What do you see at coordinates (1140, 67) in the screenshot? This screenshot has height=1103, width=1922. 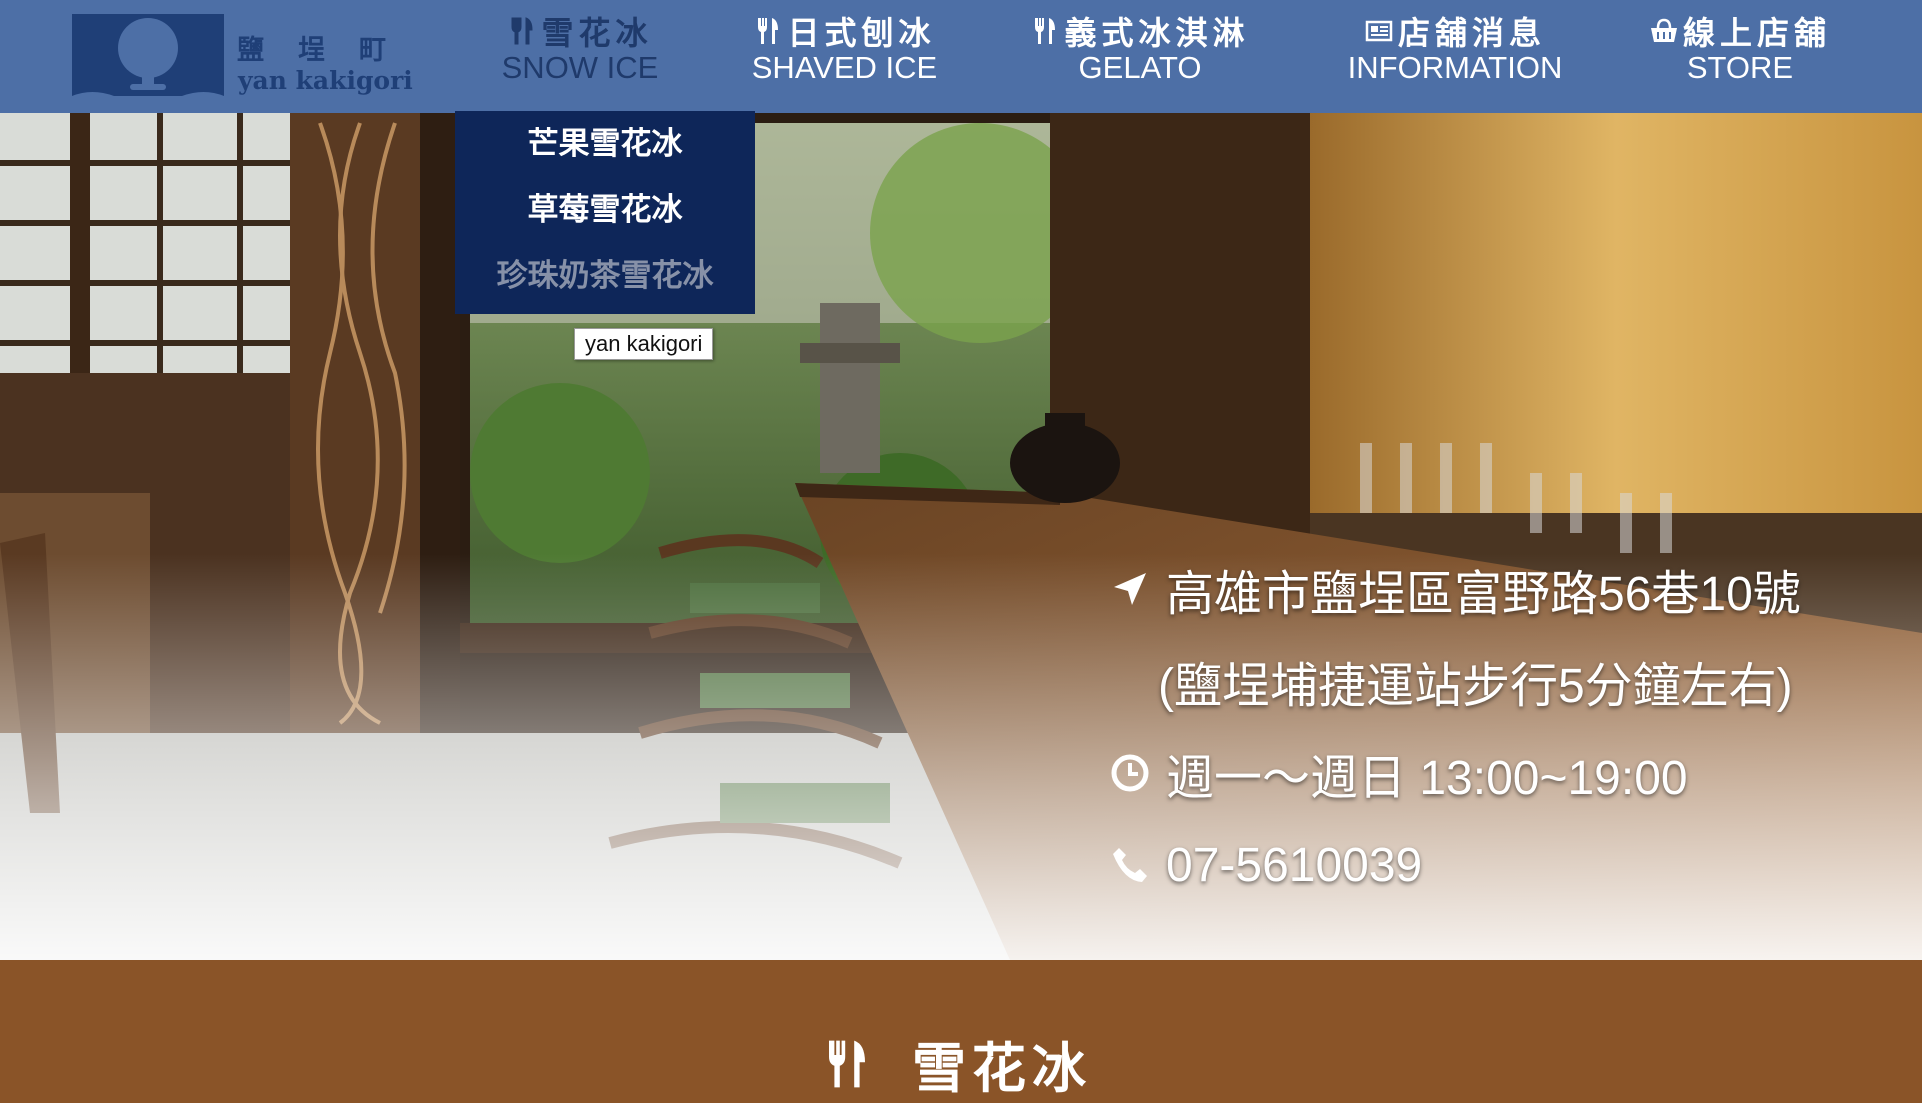 I see `nav-label-en: GELATO` at bounding box center [1140, 67].